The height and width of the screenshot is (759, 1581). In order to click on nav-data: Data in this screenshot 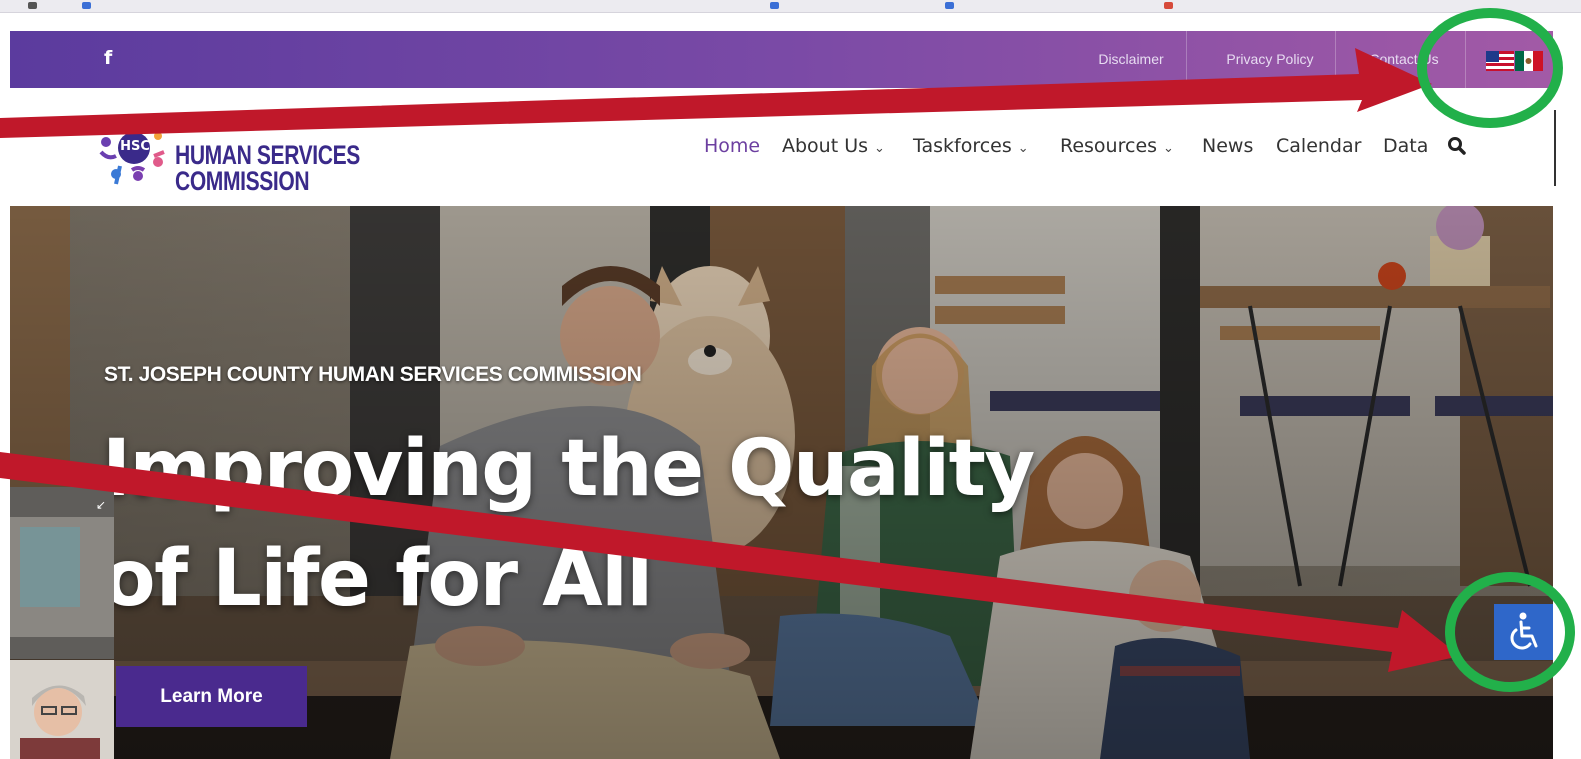, I will do `click(1405, 146)`.